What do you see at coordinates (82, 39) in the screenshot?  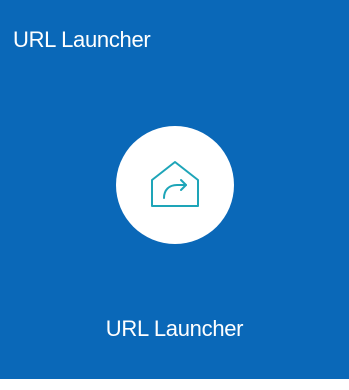 I see `tile-title: URL Launcher` at bounding box center [82, 39].